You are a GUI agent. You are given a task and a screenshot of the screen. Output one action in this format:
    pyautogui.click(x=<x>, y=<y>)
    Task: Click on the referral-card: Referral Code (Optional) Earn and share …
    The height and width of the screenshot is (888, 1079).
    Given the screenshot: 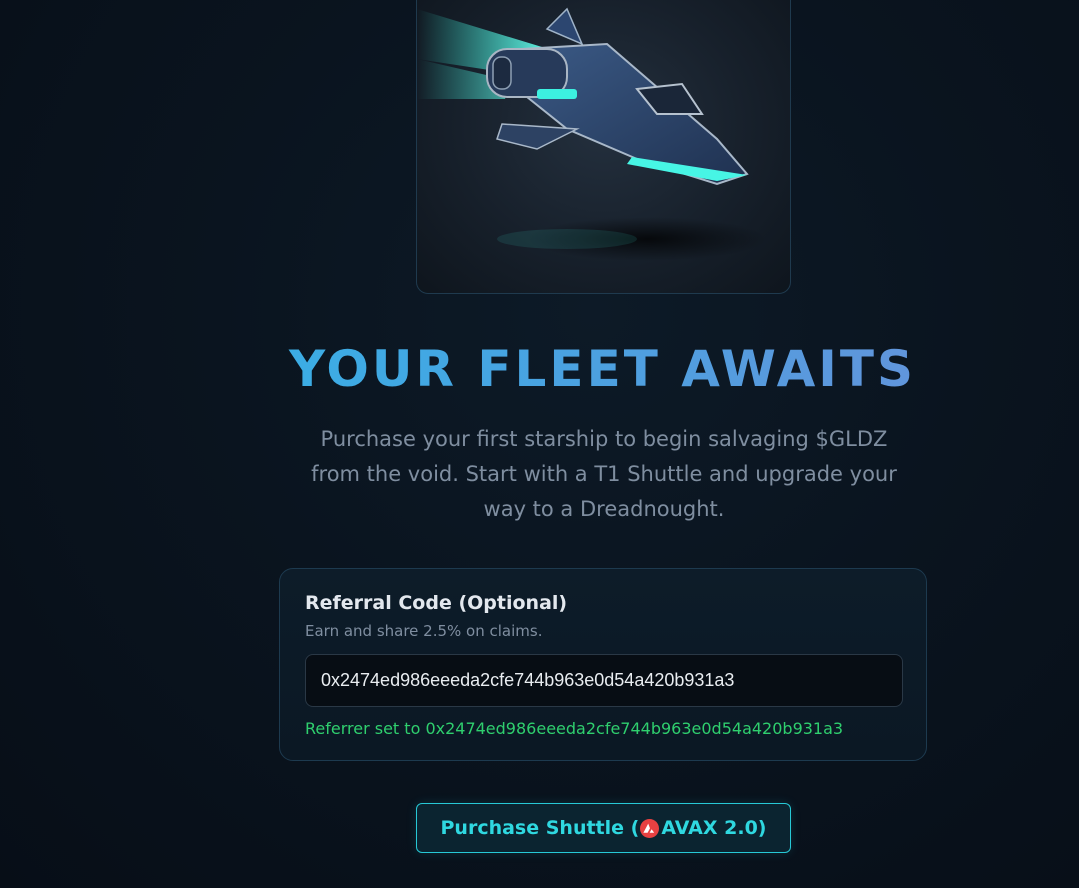 What is the action you would take?
    pyautogui.click(x=603, y=664)
    